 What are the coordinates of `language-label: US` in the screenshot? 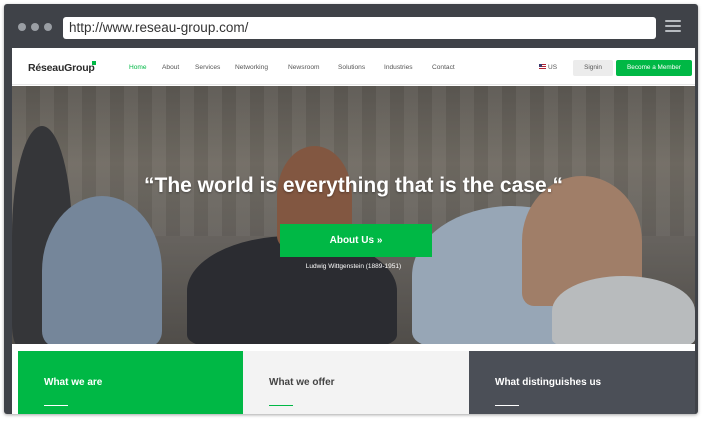 It's located at (553, 67).